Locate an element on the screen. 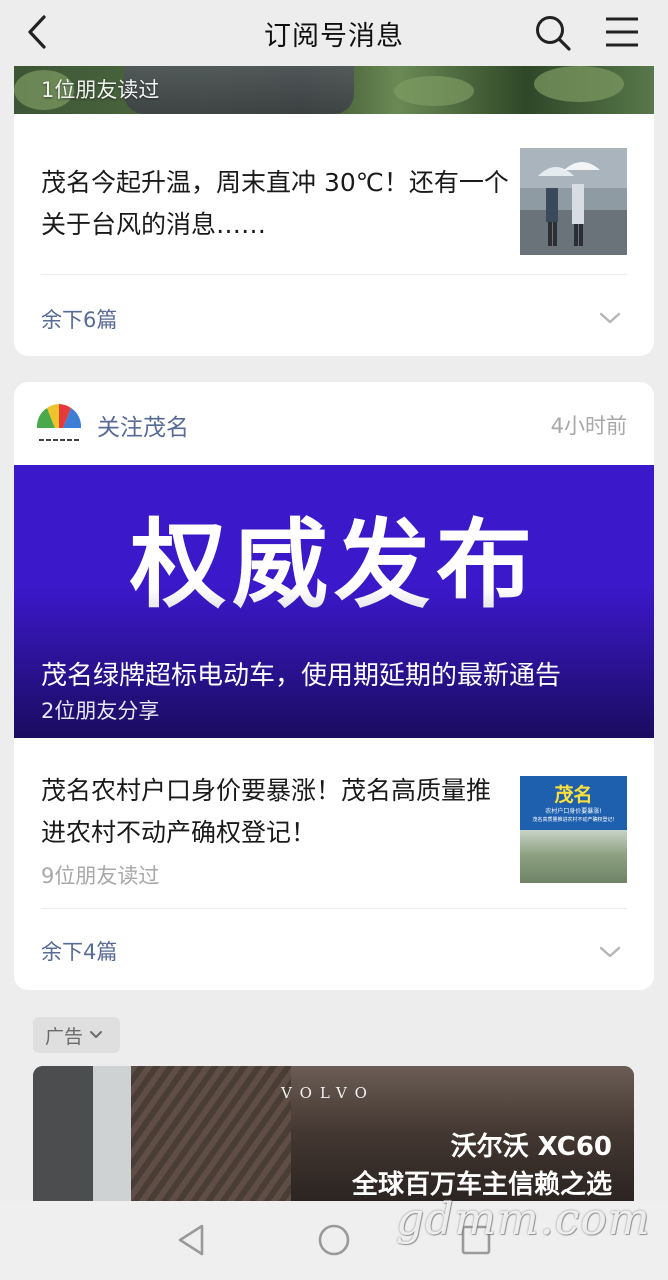 The image size is (668, 1280). nav-back-icon is located at coordinates (191, 1242).